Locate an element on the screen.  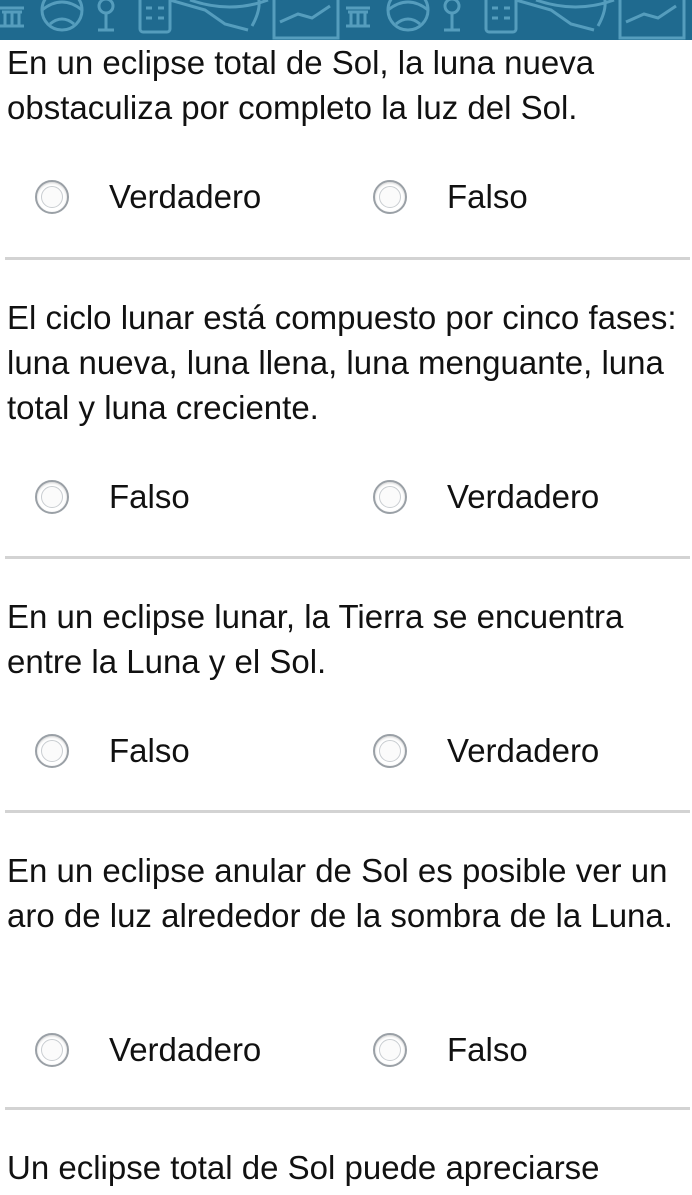
question-3-option-verdadero: Verdadero is located at coordinates (486, 751).